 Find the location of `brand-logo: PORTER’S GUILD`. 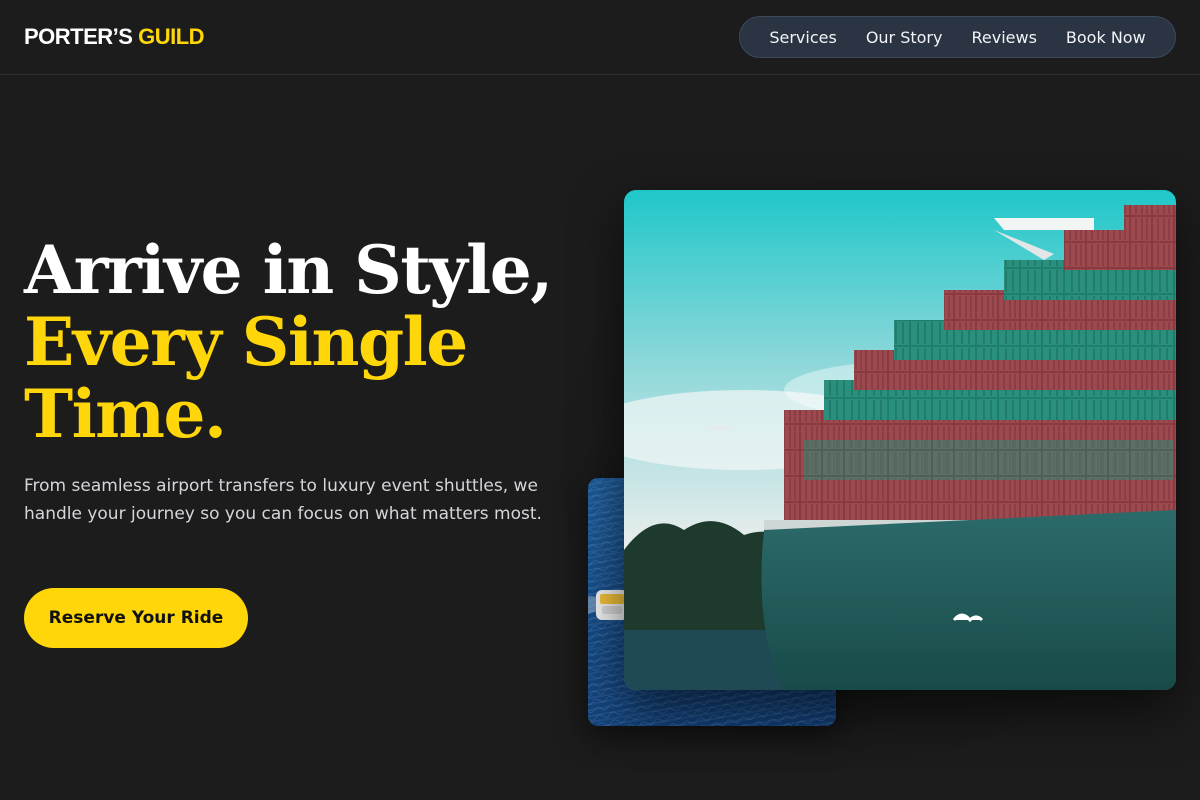

brand-logo: PORTER’S GUILD is located at coordinates (114, 37).